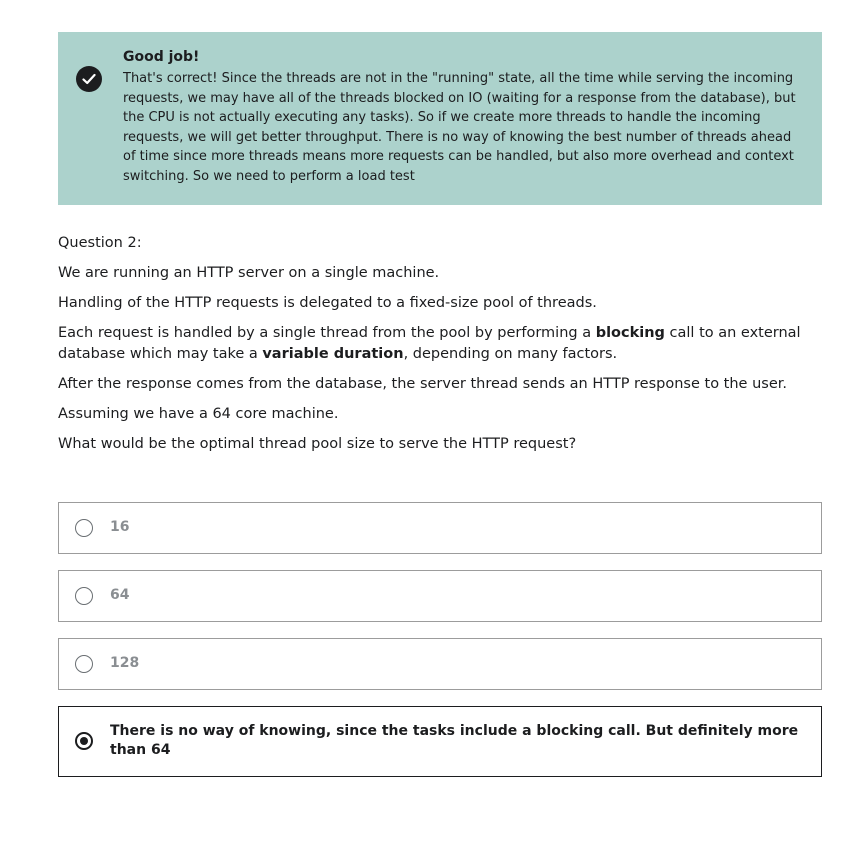 Image resolution: width=865 pixels, height=841 pixels. What do you see at coordinates (333, 353) in the screenshot?
I see `emphasis-variable-duration: variable duration` at bounding box center [333, 353].